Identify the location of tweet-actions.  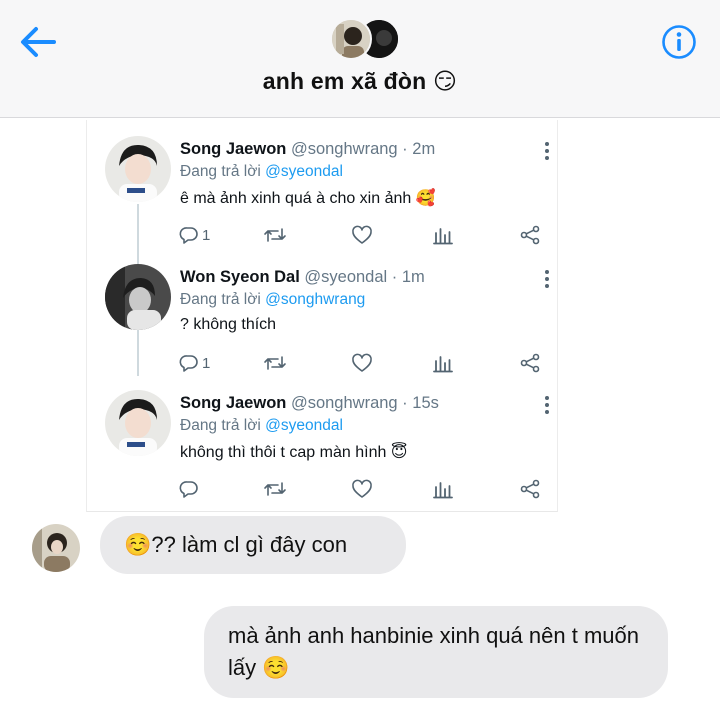
(365, 489).